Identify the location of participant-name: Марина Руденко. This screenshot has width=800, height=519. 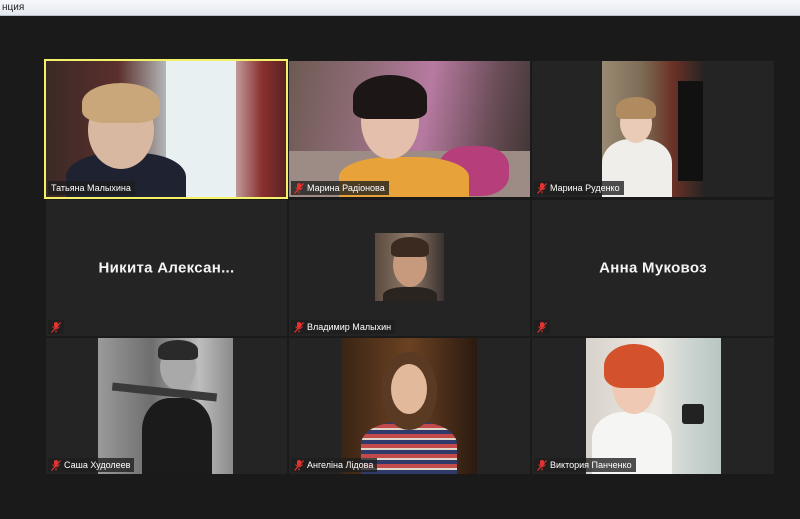
(585, 188).